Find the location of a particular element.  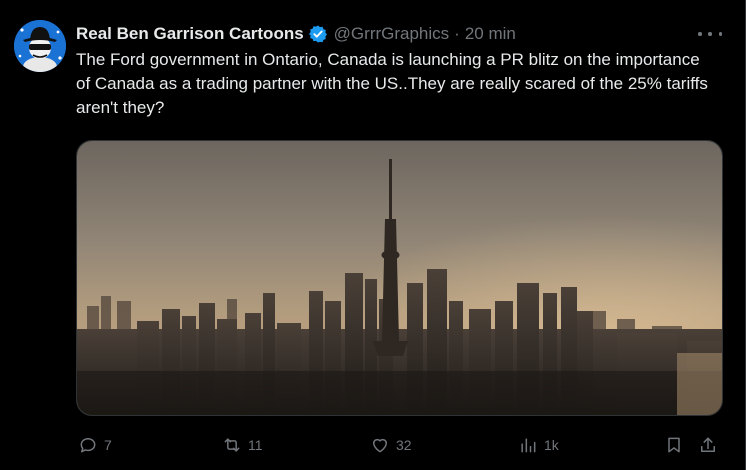

reply-count: 7 is located at coordinates (108, 445).